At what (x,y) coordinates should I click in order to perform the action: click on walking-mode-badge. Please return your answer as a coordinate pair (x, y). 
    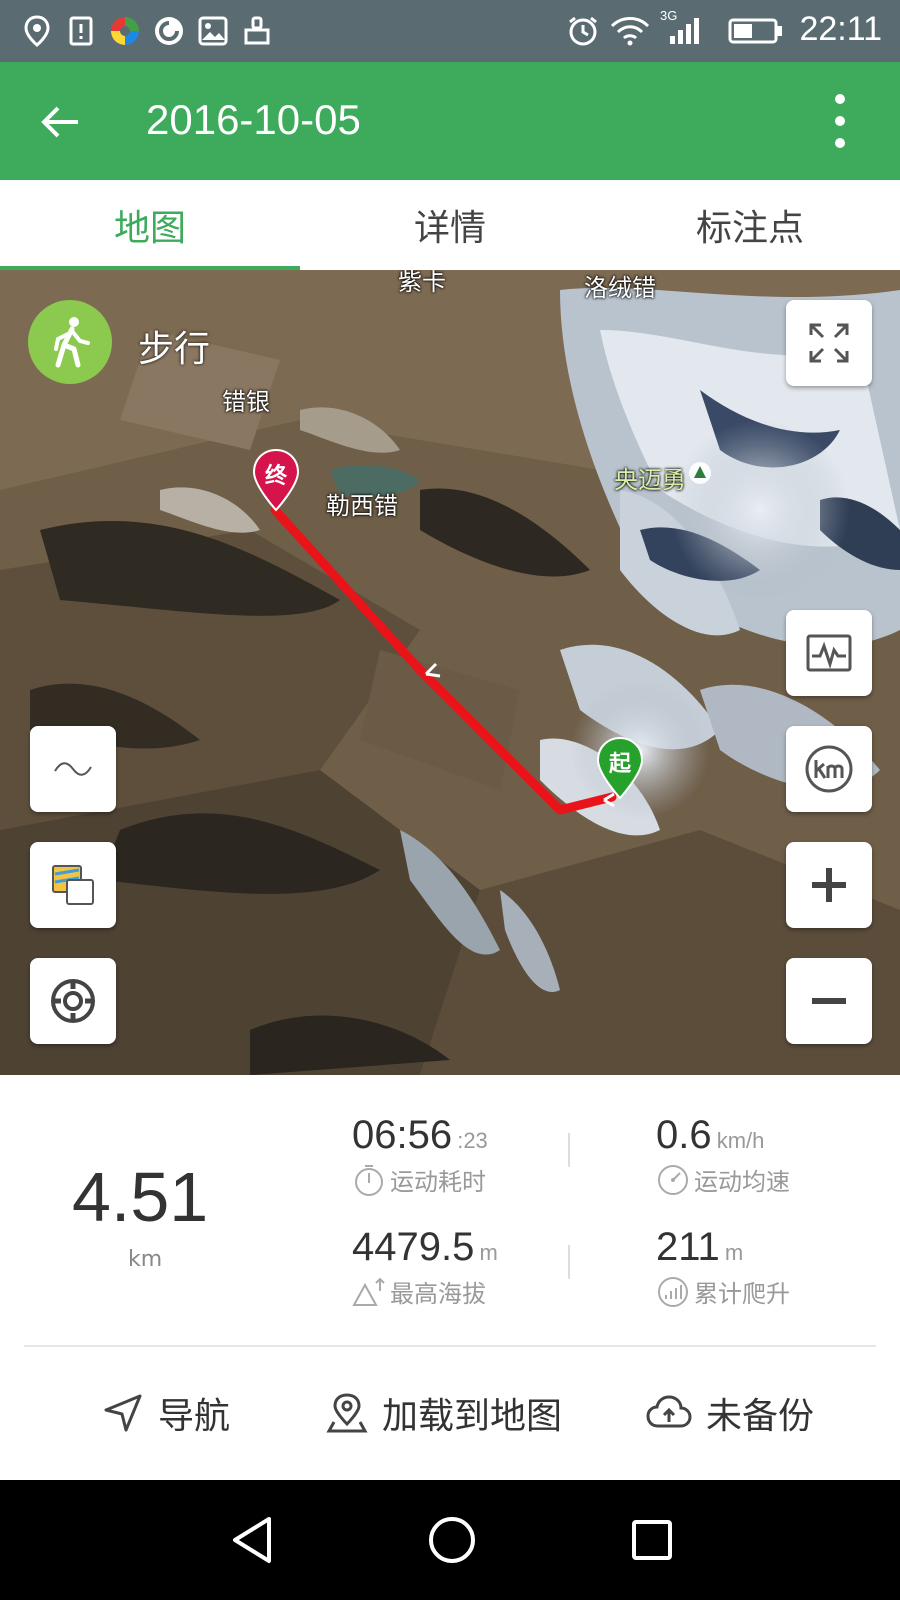
    Looking at the image, I should click on (70, 342).